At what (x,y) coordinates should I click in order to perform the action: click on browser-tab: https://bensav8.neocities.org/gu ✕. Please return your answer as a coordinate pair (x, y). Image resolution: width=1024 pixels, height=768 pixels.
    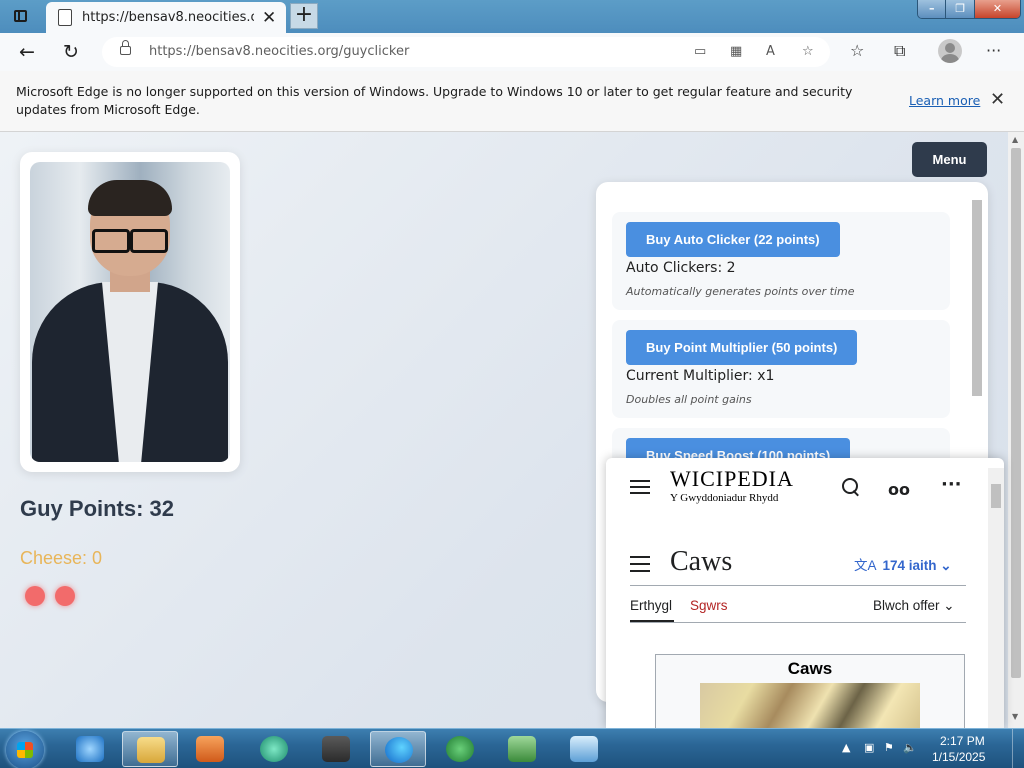
    Looking at the image, I should click on (166, 17).